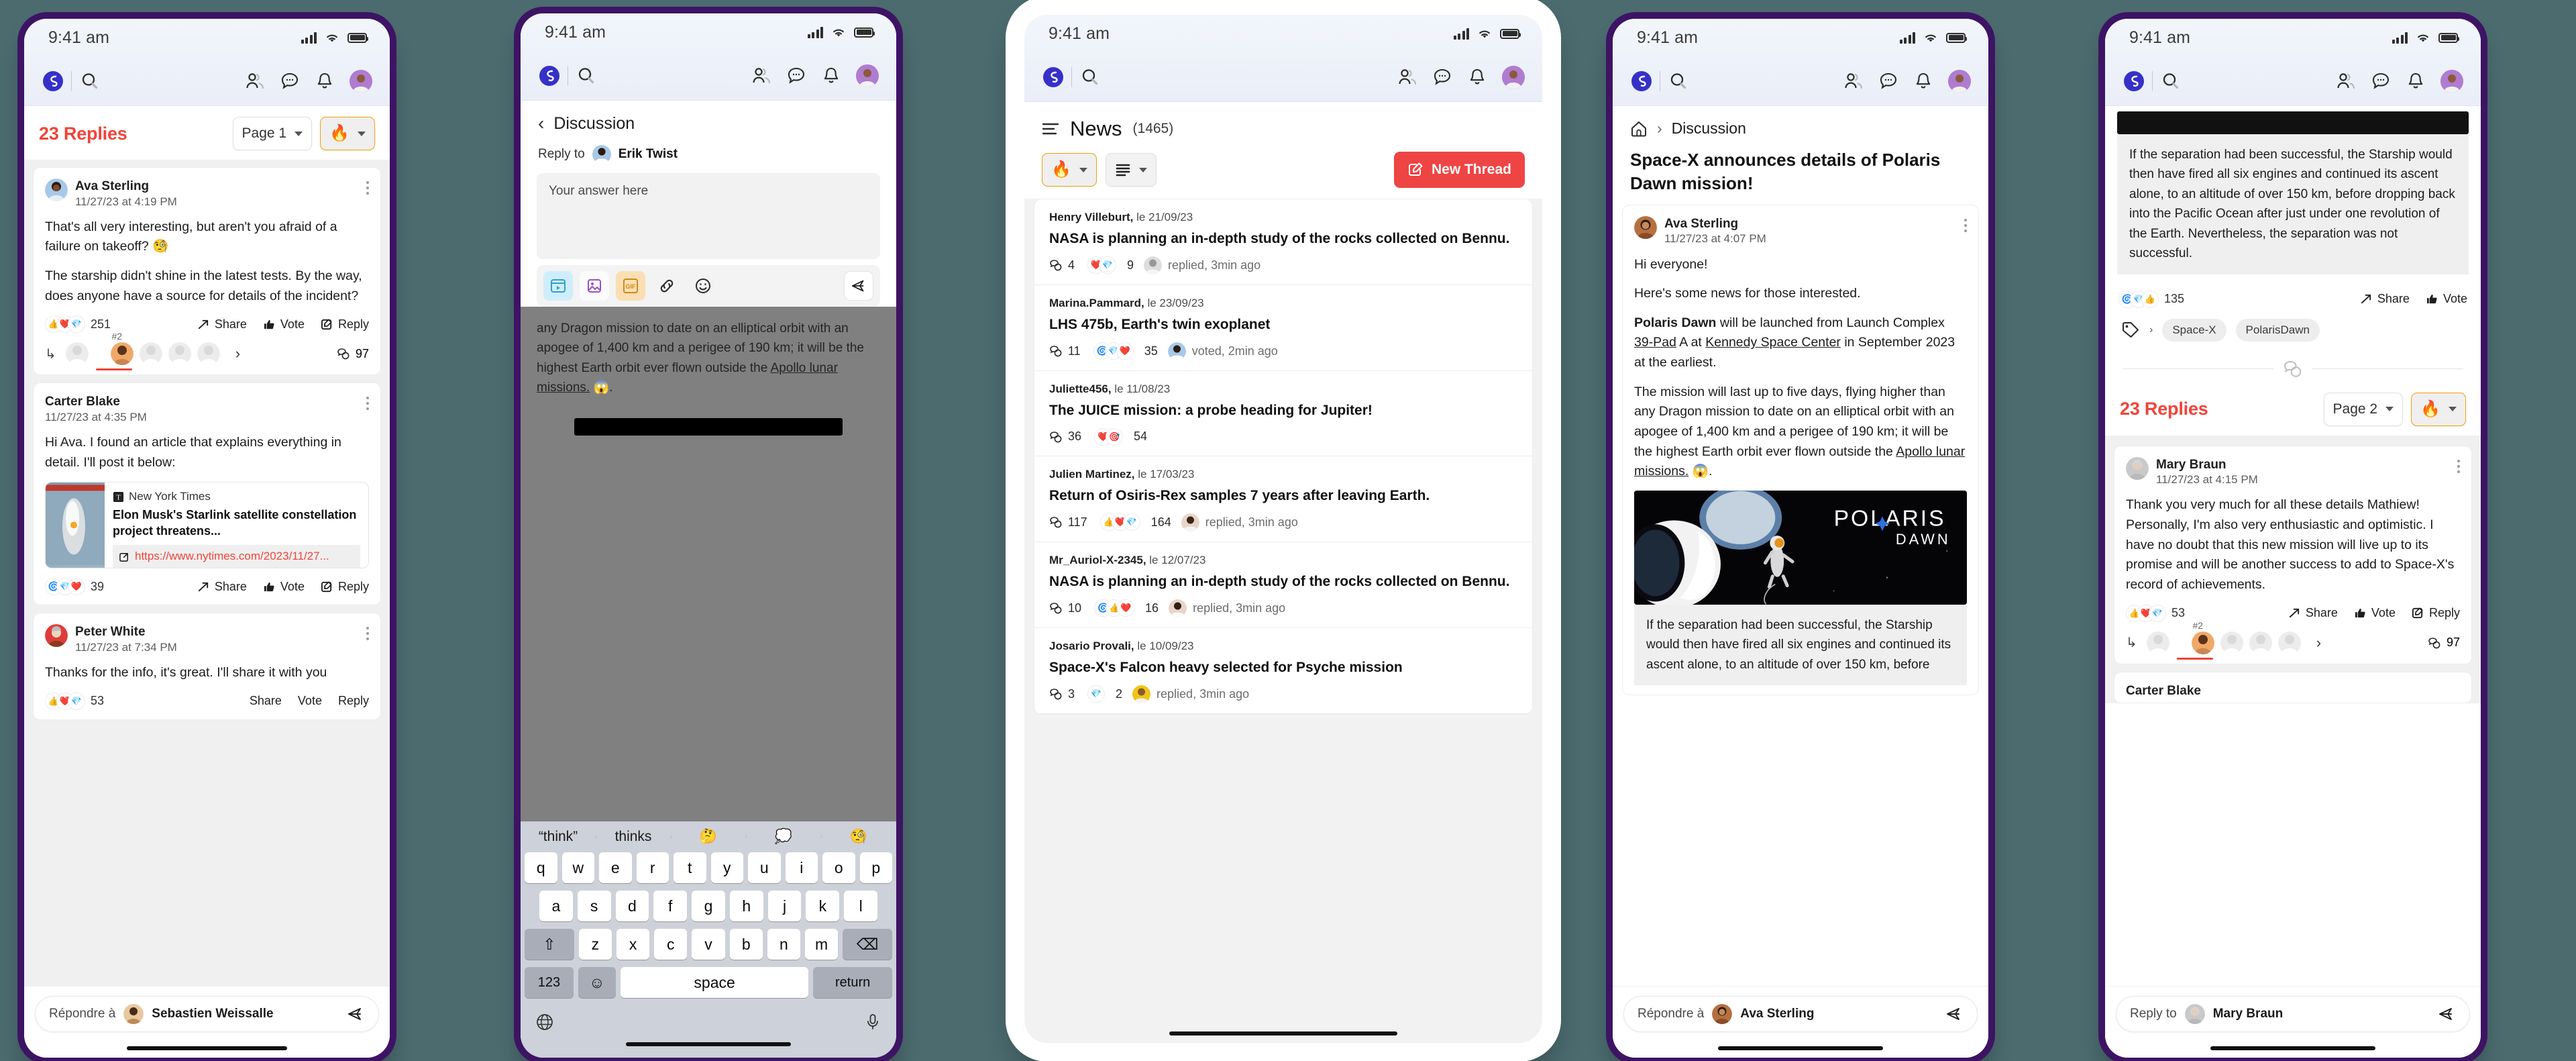 The height and width of the screenshot is (1061, 2576). Describe the element at coordinates (852, 983) in the screenshot. I see `return-key: return` at that location.